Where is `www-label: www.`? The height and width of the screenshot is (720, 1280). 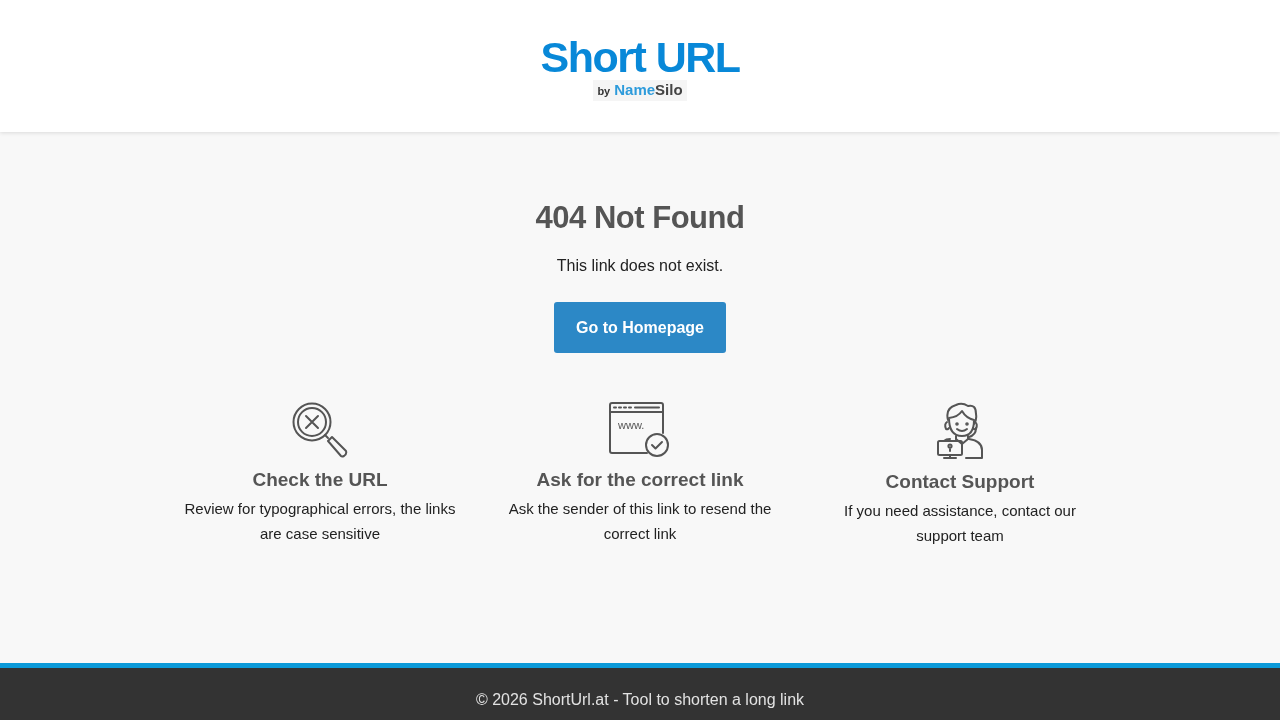 www-label: www. is located at coordinates (631, 425).